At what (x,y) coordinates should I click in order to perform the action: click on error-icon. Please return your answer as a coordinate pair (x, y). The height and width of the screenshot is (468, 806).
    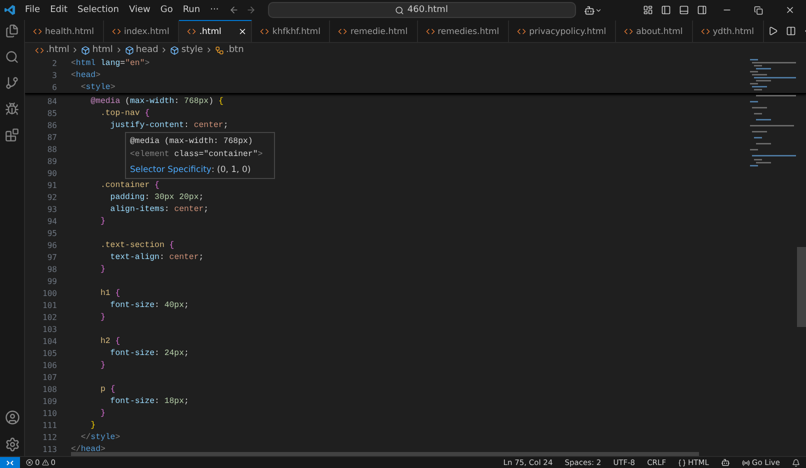
    Looking at the image, I should click on (29, 462).